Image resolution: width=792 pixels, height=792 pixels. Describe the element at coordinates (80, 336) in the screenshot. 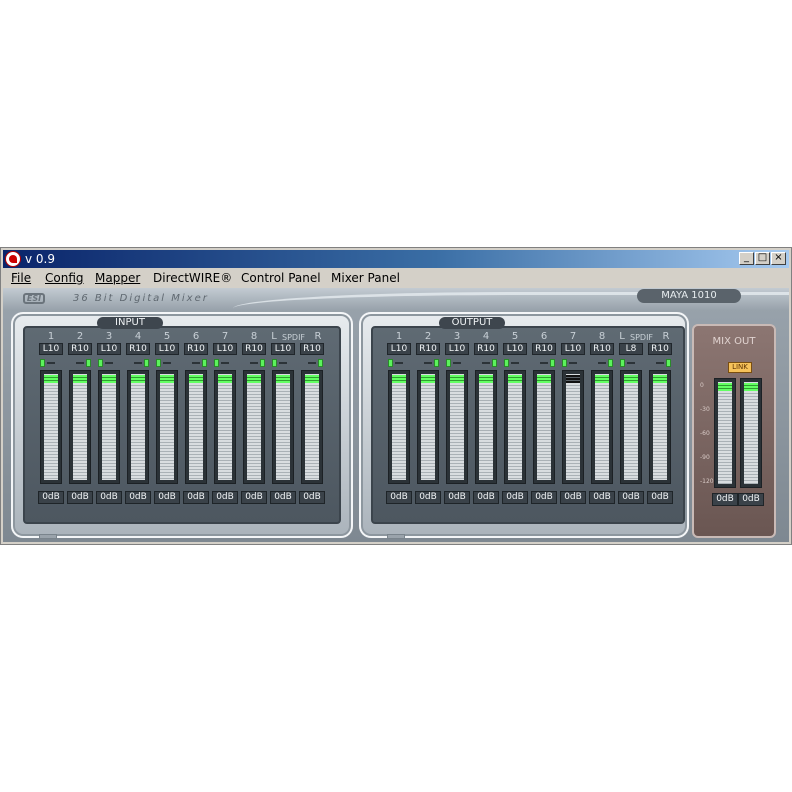

I see `input-channel-number: 2` at that location.